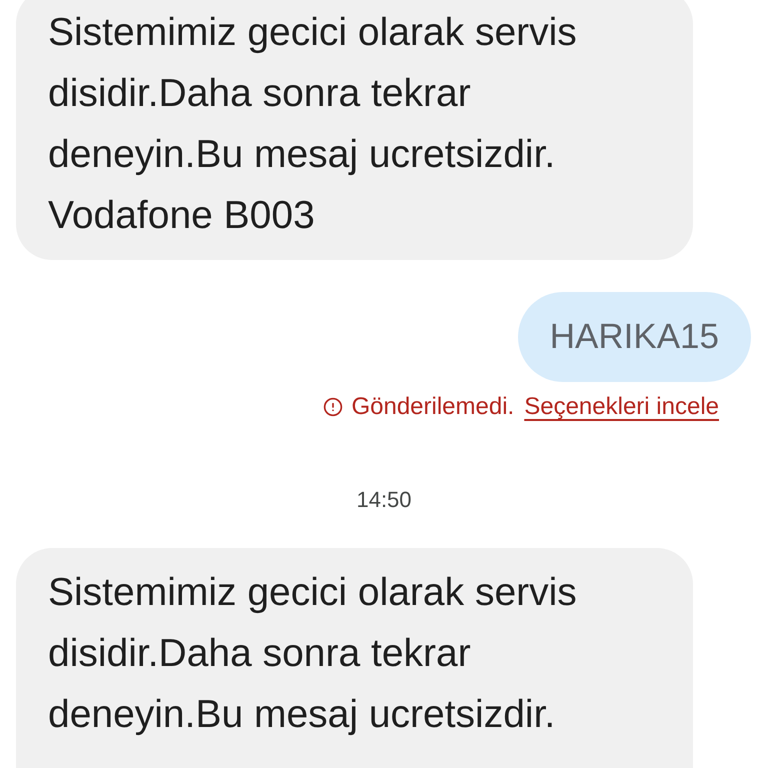  I want to click on review-options-link: Seçenekleri incele, so click(621, 407).